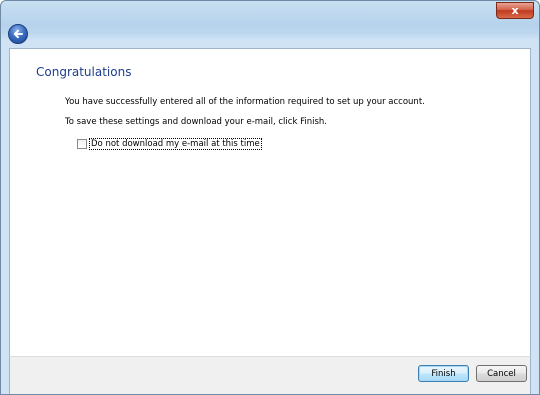  I want to click on close-button: x, so click(515, 10).